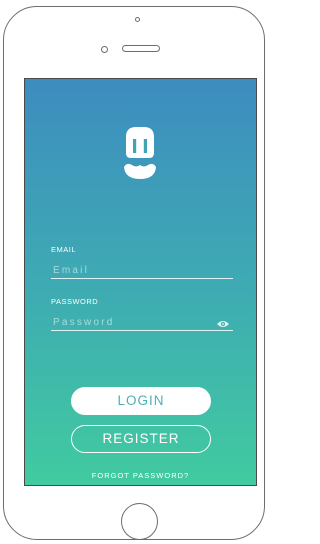 The height and width of the screenshot is (544, 320). Describe the element at coordinates (141, 401) in the screenshot. I see `login-button: LOGIN` at that location.